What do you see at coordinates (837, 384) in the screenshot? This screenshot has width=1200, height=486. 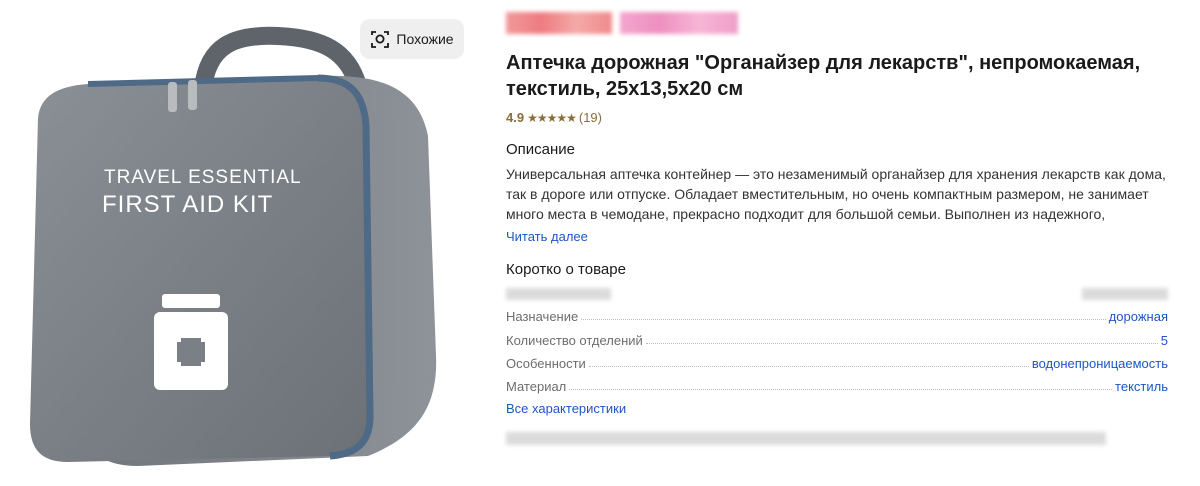 I see `spec-row: Материал текстиль` at bounding box center [837, 384].